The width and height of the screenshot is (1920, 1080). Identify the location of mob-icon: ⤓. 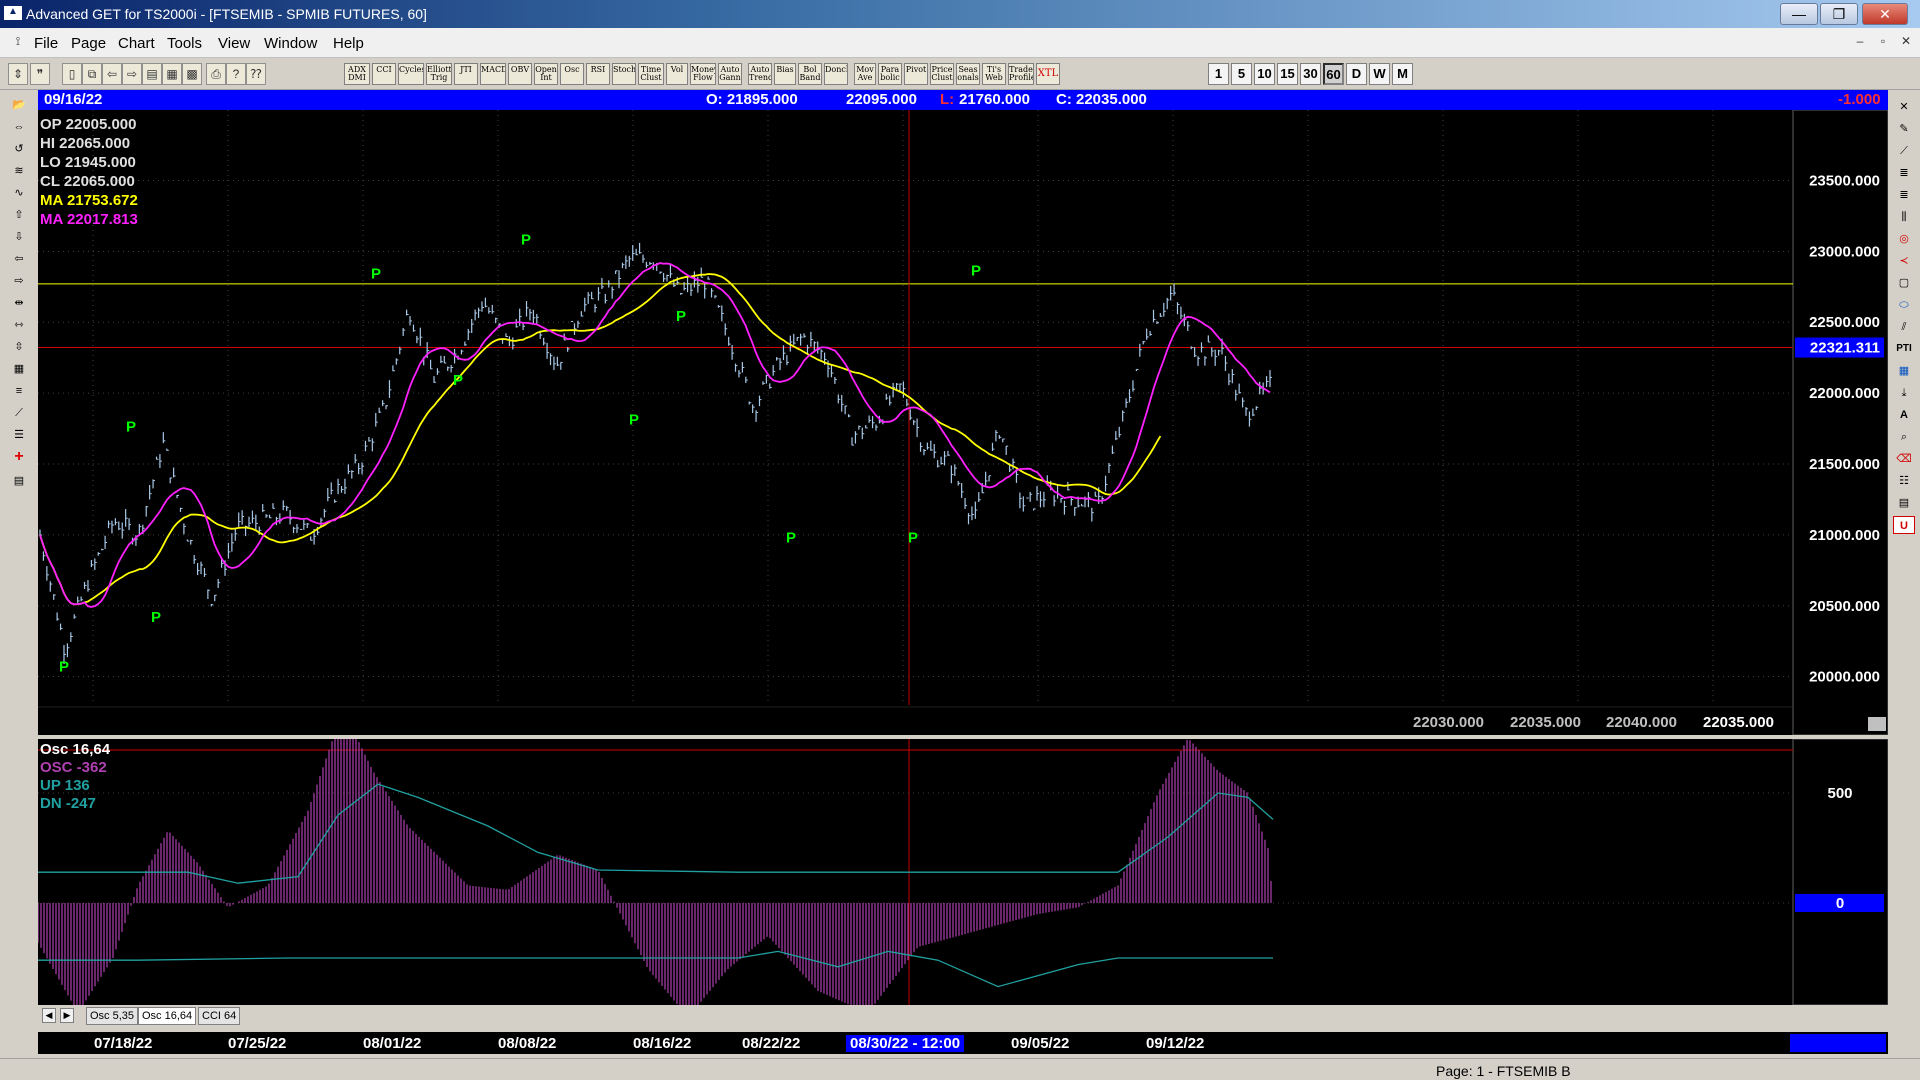
(1904, 393).